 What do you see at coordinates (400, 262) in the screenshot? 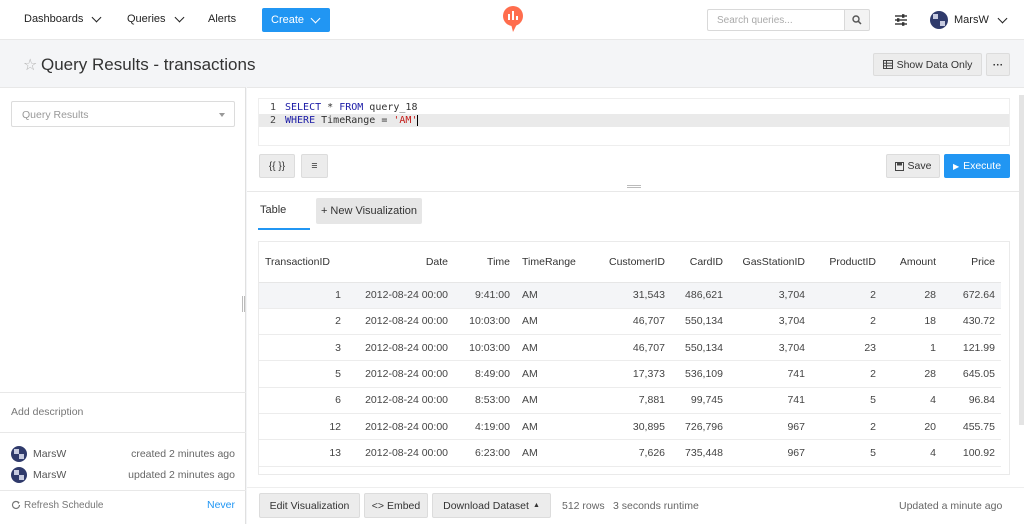
I see `column-header: Date` at bounding box center [400, 262].